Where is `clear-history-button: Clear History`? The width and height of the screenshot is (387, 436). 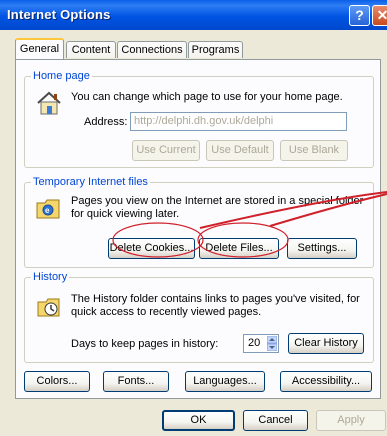
clear-history-button: Clear History is located at coordinates (326, 343).